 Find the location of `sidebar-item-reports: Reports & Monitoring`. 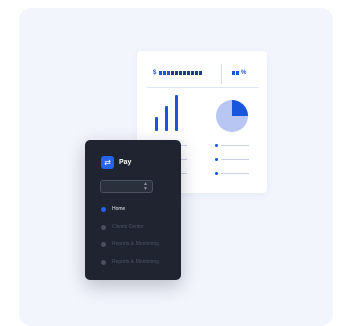

sidebar-item-reports: Reports & Monitoring is located at coordinates (130, 244).